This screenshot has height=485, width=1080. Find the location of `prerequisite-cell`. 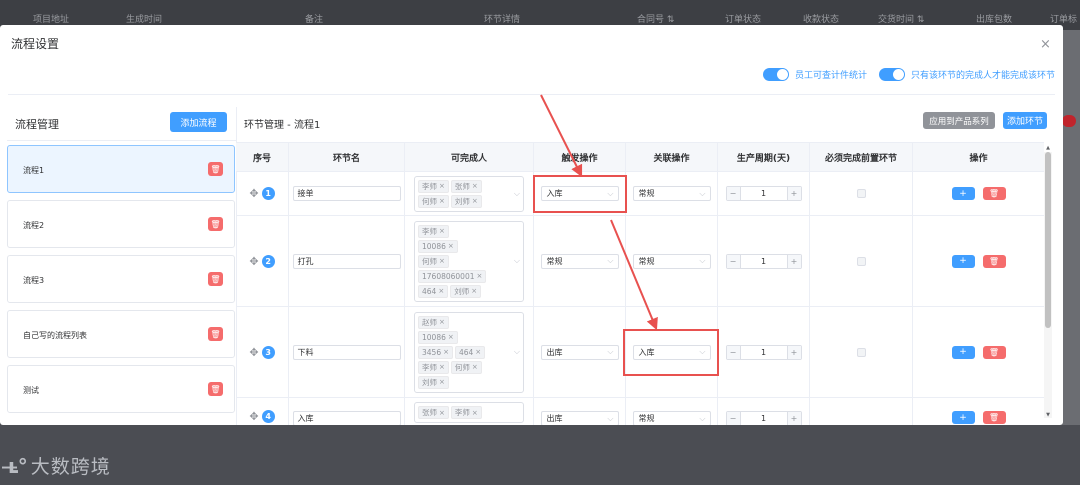

prerequisite-cell is located at coordinates (861, 193).